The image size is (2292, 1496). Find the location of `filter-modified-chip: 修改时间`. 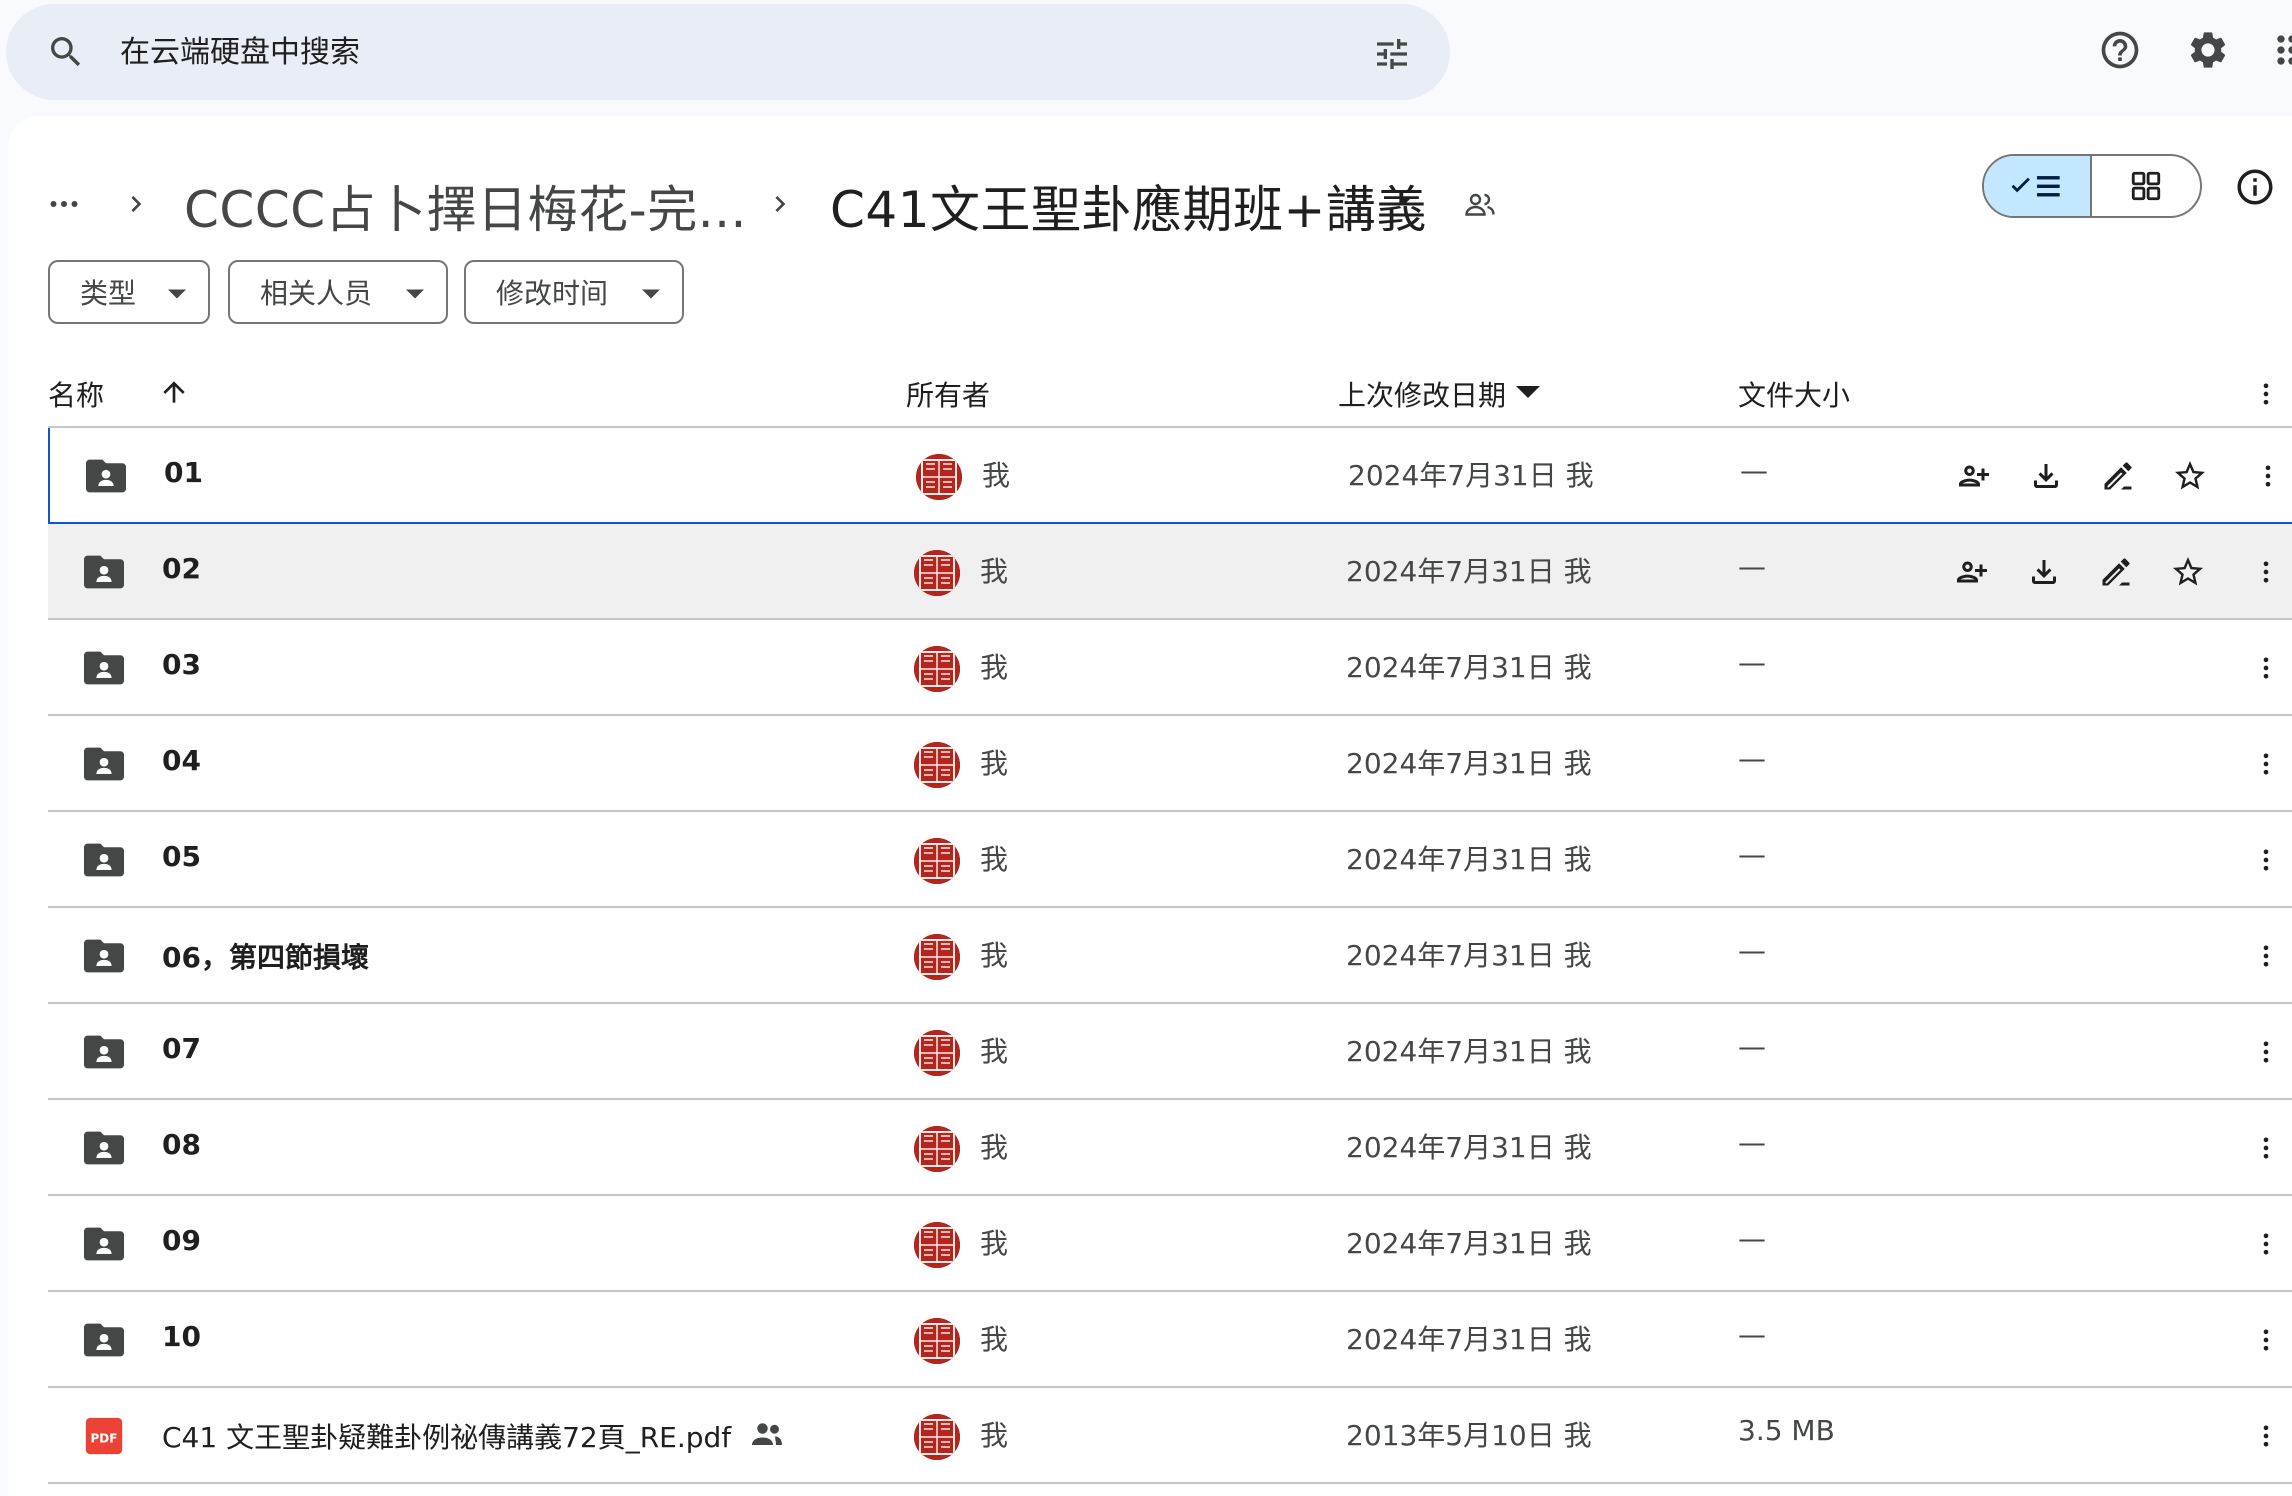

filter-modified-chip: 修改时间 is located at coordinates (574, 292).